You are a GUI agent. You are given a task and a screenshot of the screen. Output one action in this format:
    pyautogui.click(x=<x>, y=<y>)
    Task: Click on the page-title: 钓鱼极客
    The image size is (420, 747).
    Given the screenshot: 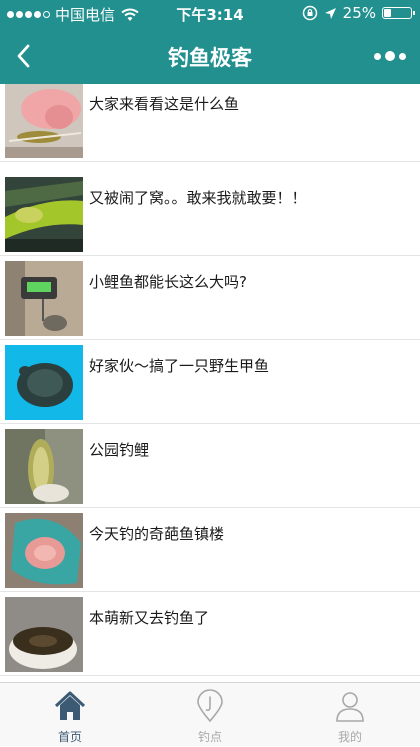 What is the action you would take?
    pyautogui.click(x=210, y=58)
    